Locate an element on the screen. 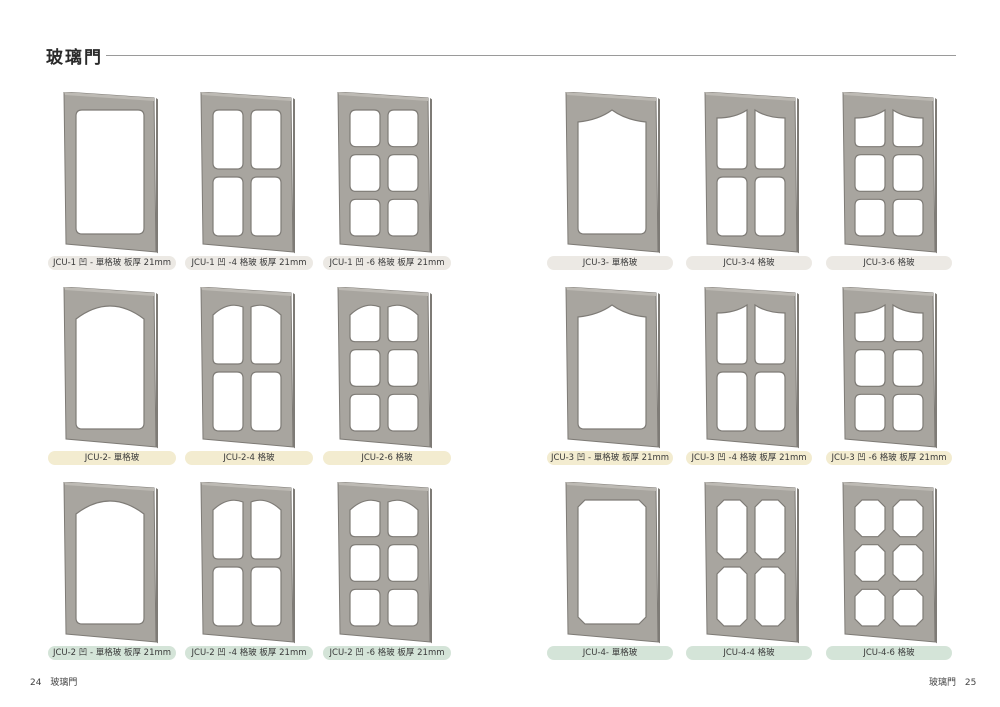 Image resolution: width=1000 pixels, height=707 pixels. footer-right: 玻璃門 25 is located at coordinates (952, 681).